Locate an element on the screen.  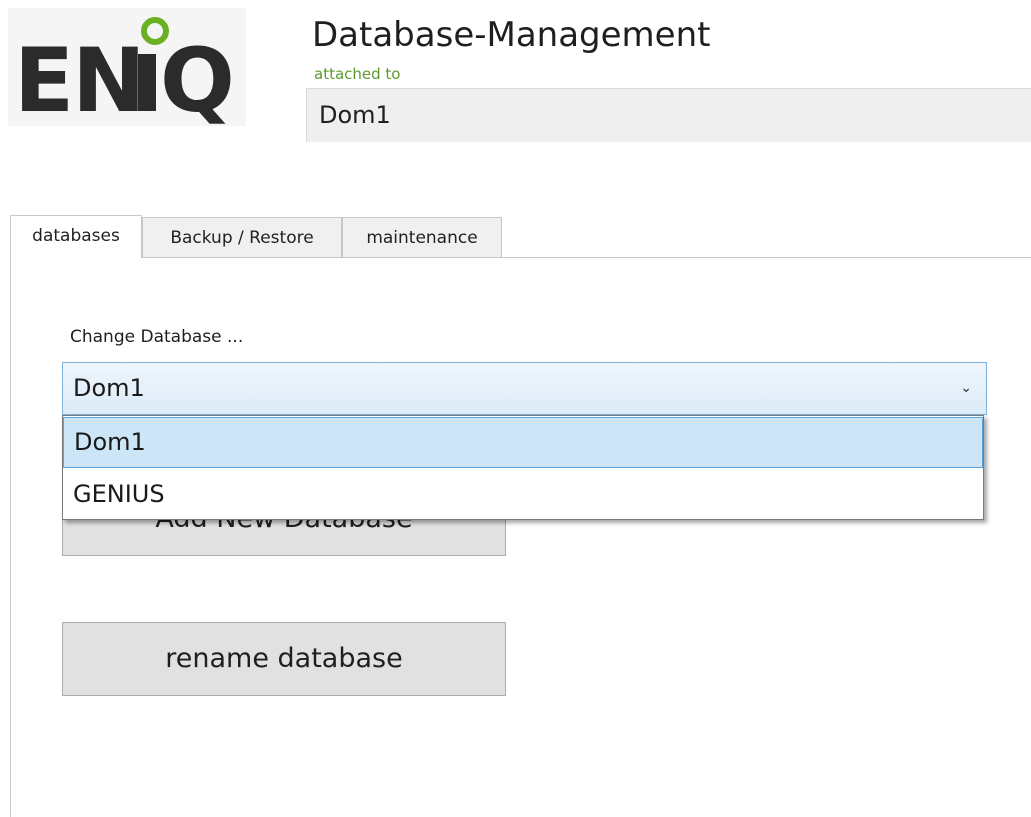
rename-database-button: rename database is located at coordinates (284, 659).